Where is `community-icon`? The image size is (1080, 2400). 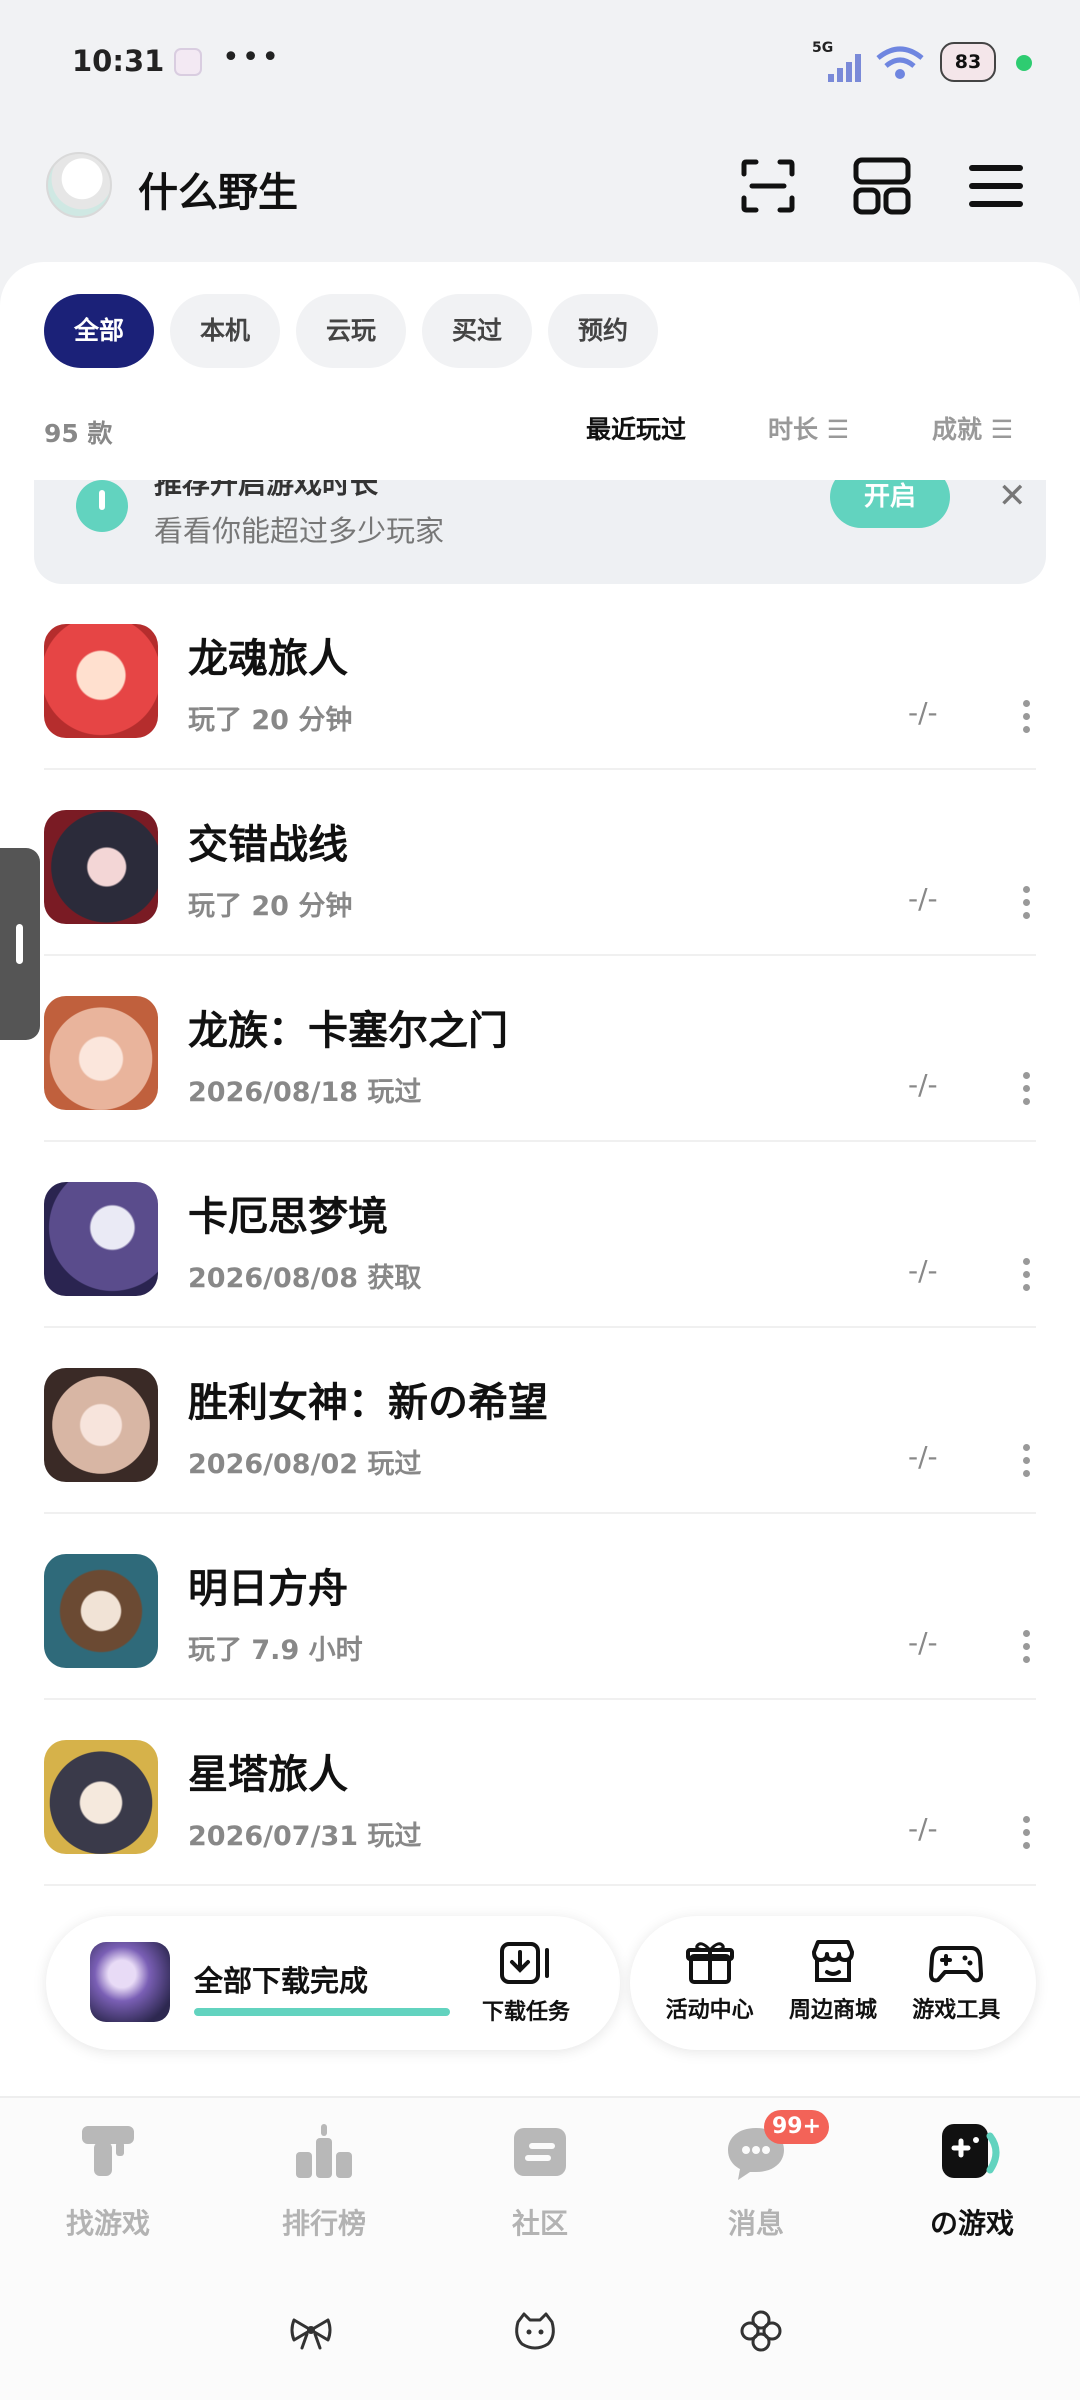 community-icon is located at coordinates (540, 2152).